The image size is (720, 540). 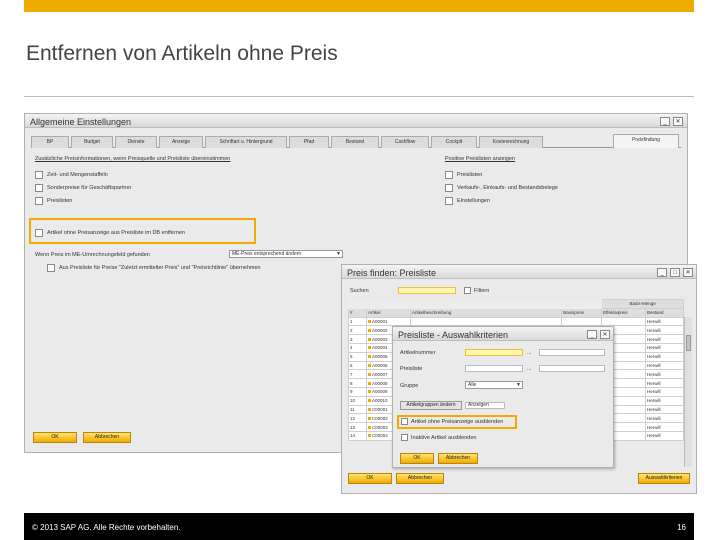 What do you see at coordinates (309, 142) in the screenshot?
I see `tab-pfad: Pfad` at bounding box center [309, 142].